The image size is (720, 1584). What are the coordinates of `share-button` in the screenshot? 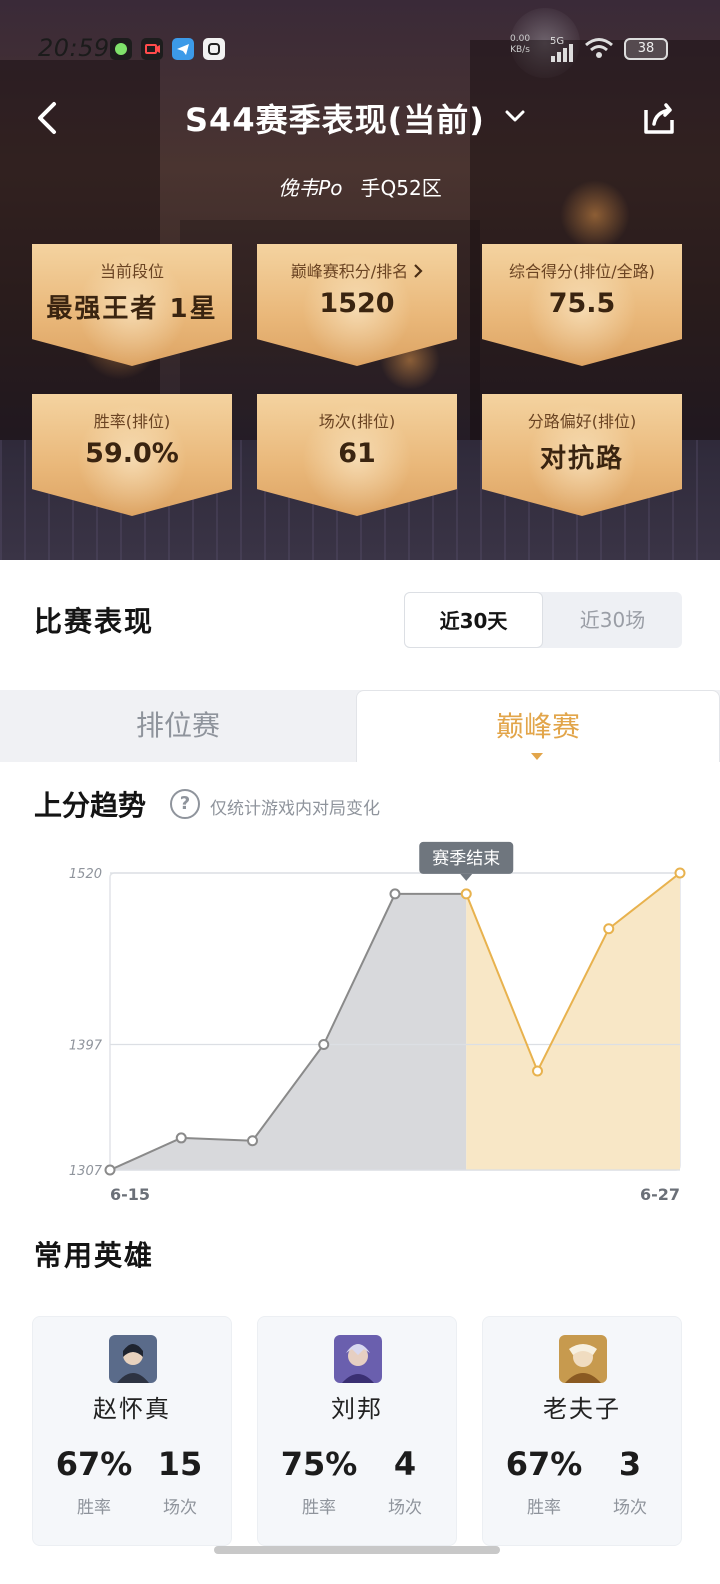 It's located at (659, 119).